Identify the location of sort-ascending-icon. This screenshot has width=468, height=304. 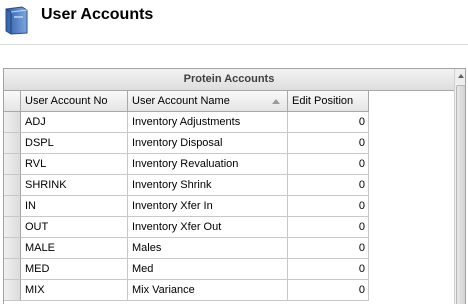
(276, 101).